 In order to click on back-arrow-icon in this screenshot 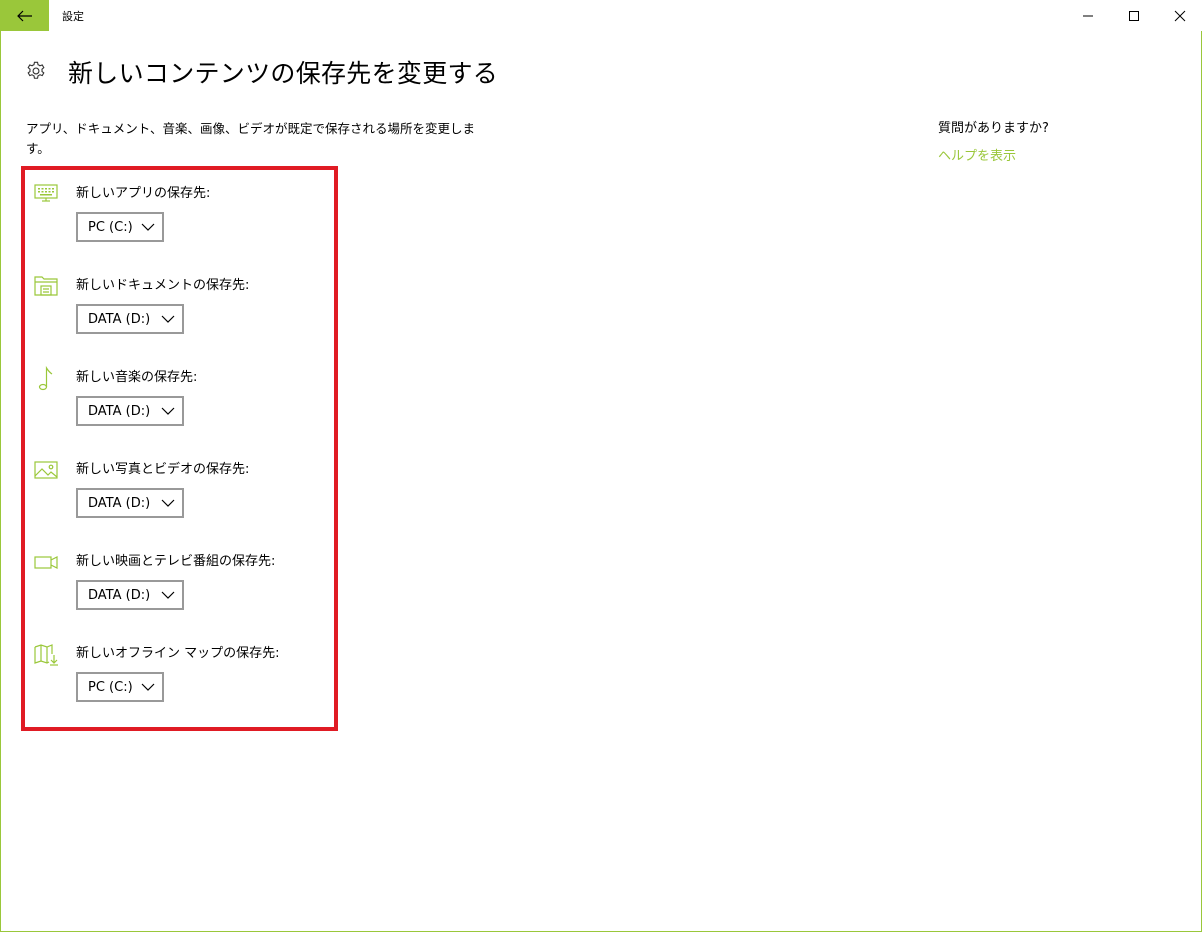, I will do `click(24, 15)`.